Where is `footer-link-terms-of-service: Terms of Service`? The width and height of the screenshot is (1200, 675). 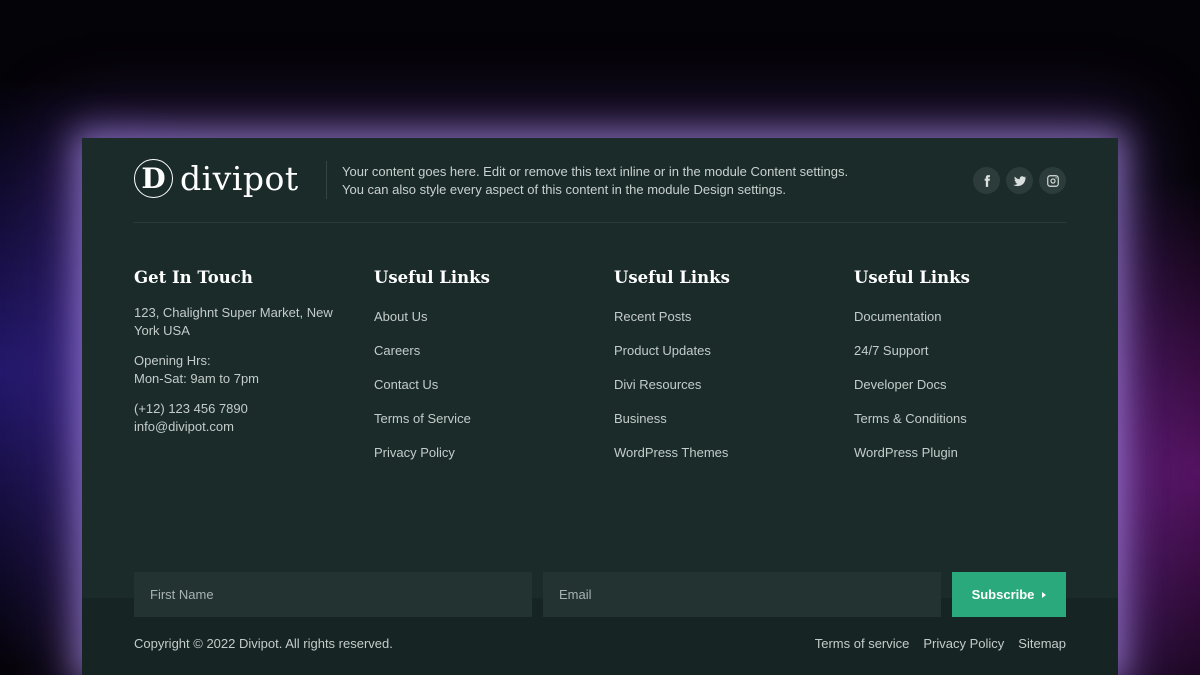
footer-link-terms-of-service: Terms of Service is located at coordinates (479, 419).